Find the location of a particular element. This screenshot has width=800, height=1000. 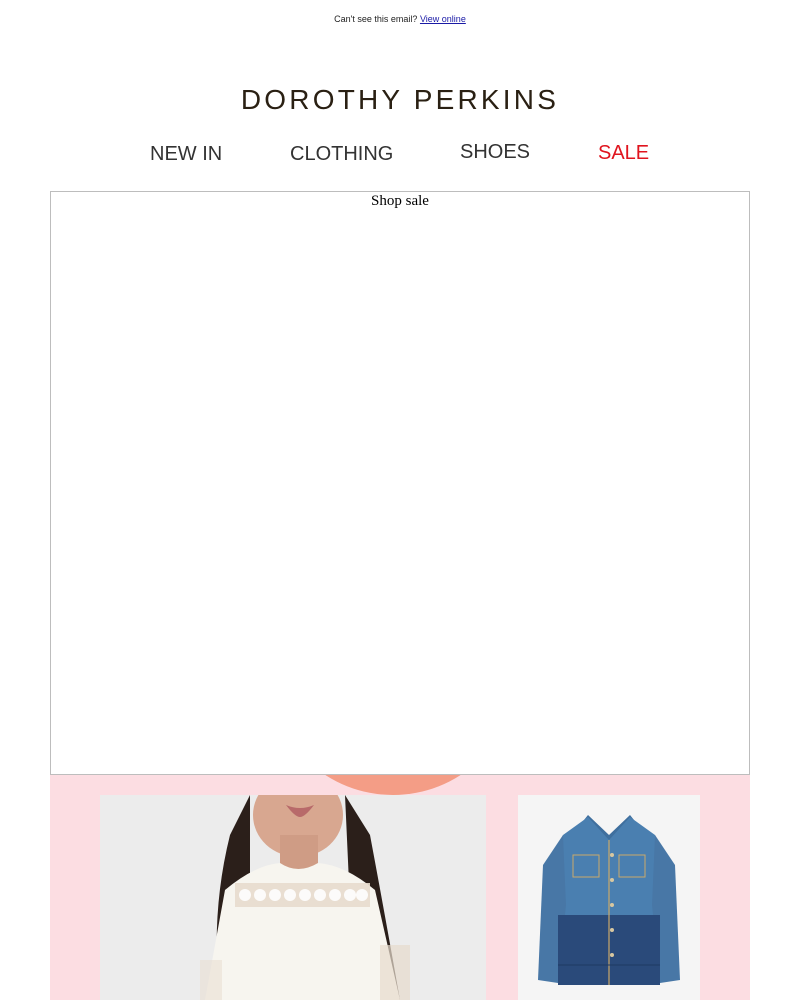

preheader: Can't see this email? View online is located at coordinates (400, 19).